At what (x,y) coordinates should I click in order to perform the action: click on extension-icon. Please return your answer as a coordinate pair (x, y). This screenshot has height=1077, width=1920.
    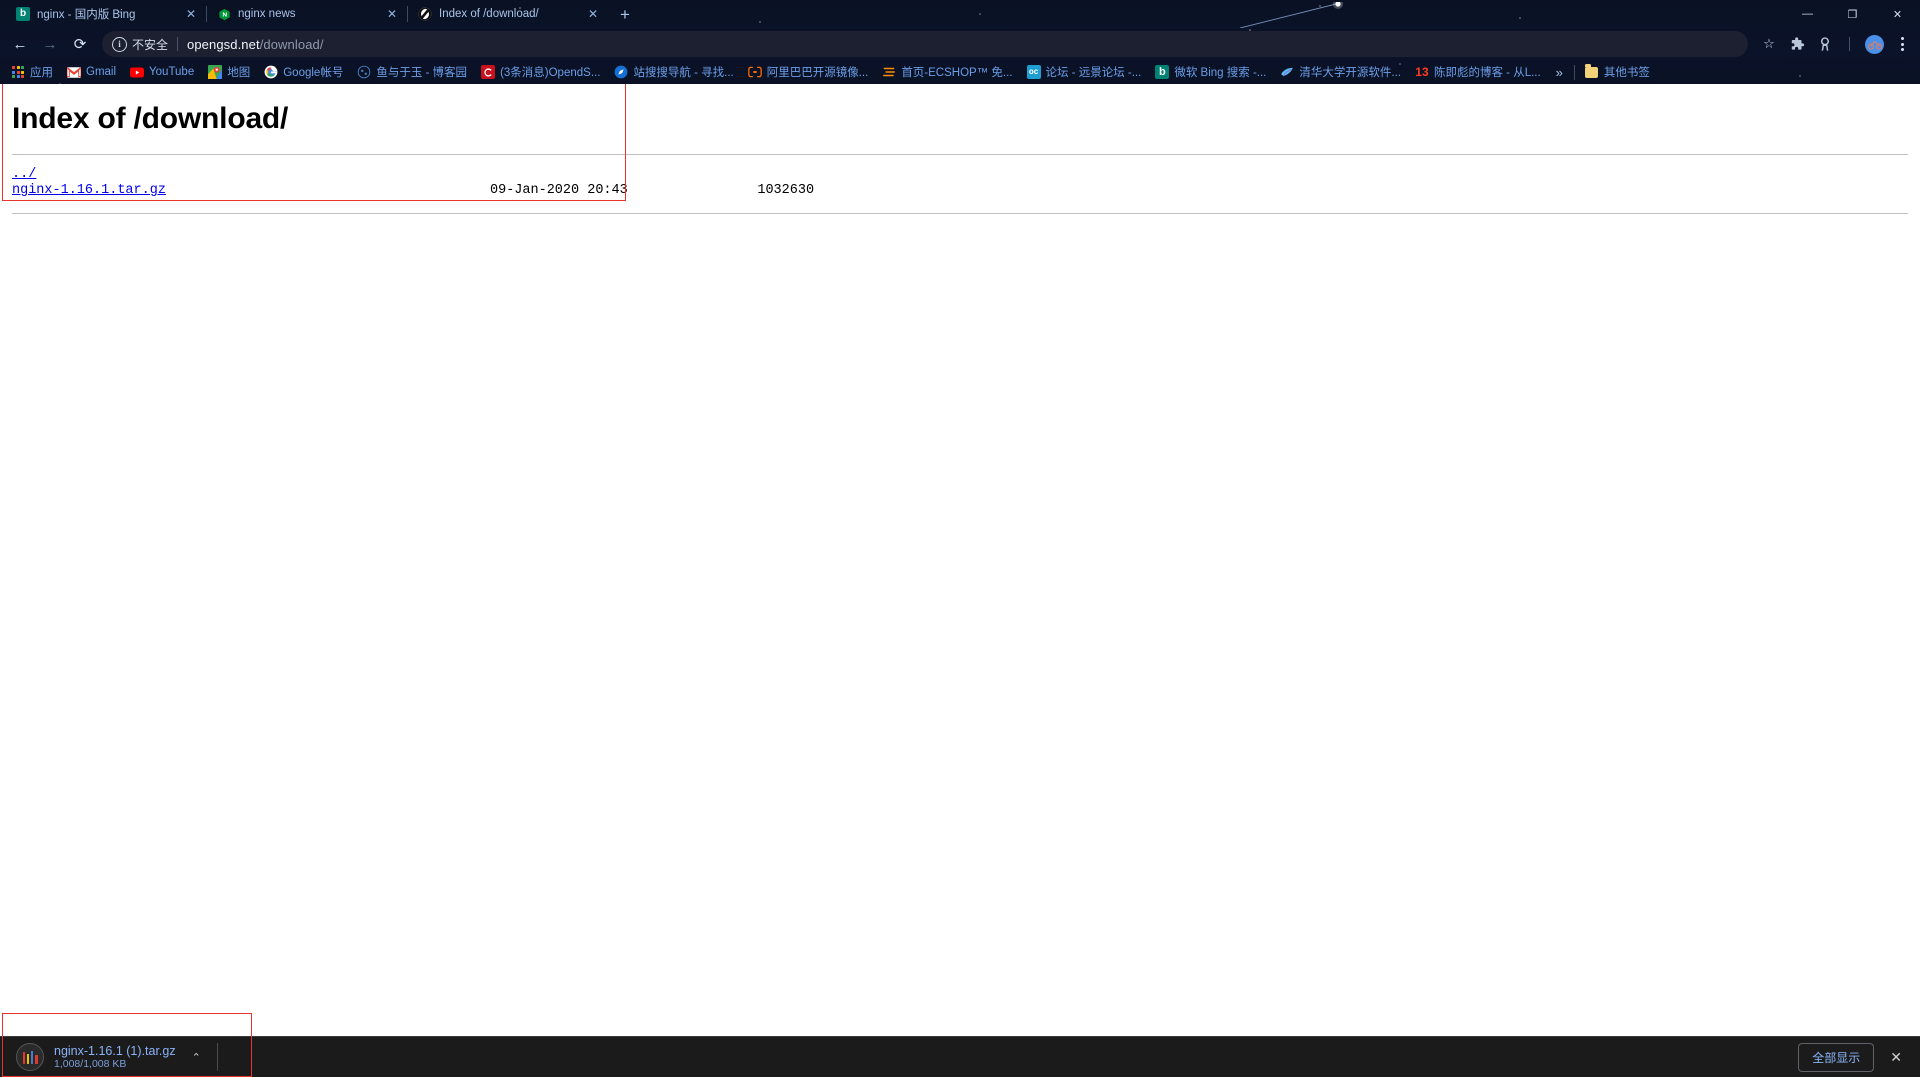
    Looking at the image, I should click on (1825, 44).